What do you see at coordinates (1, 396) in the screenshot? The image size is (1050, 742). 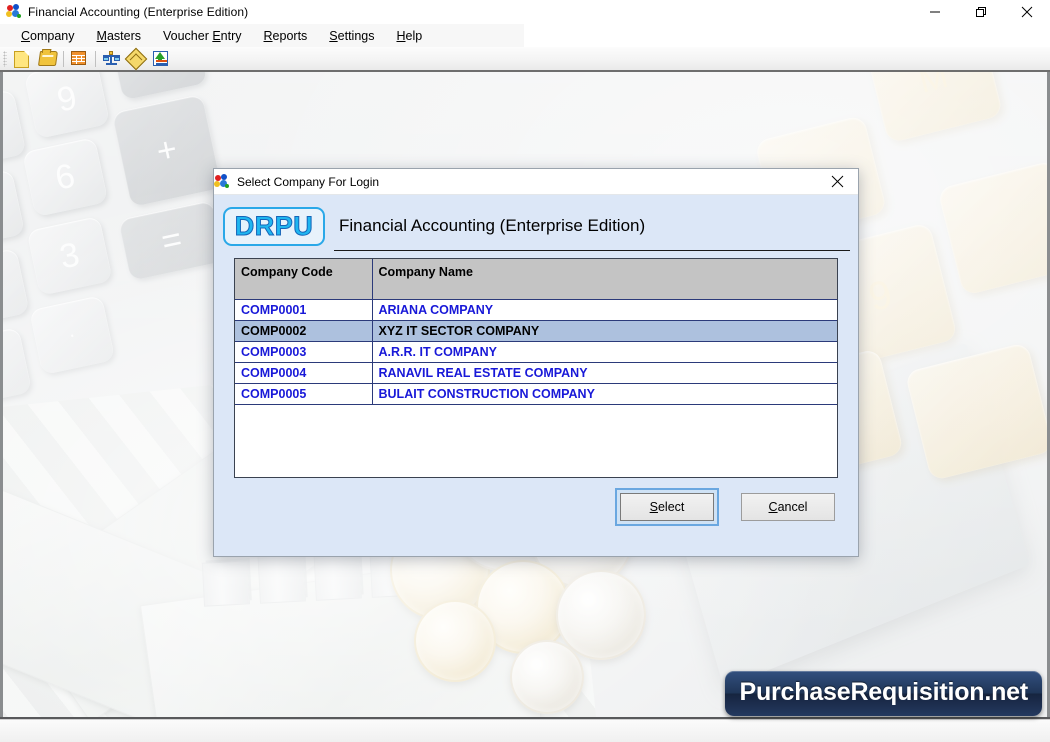 I see `workspace-left-edge` at bounding box center [1, 396].